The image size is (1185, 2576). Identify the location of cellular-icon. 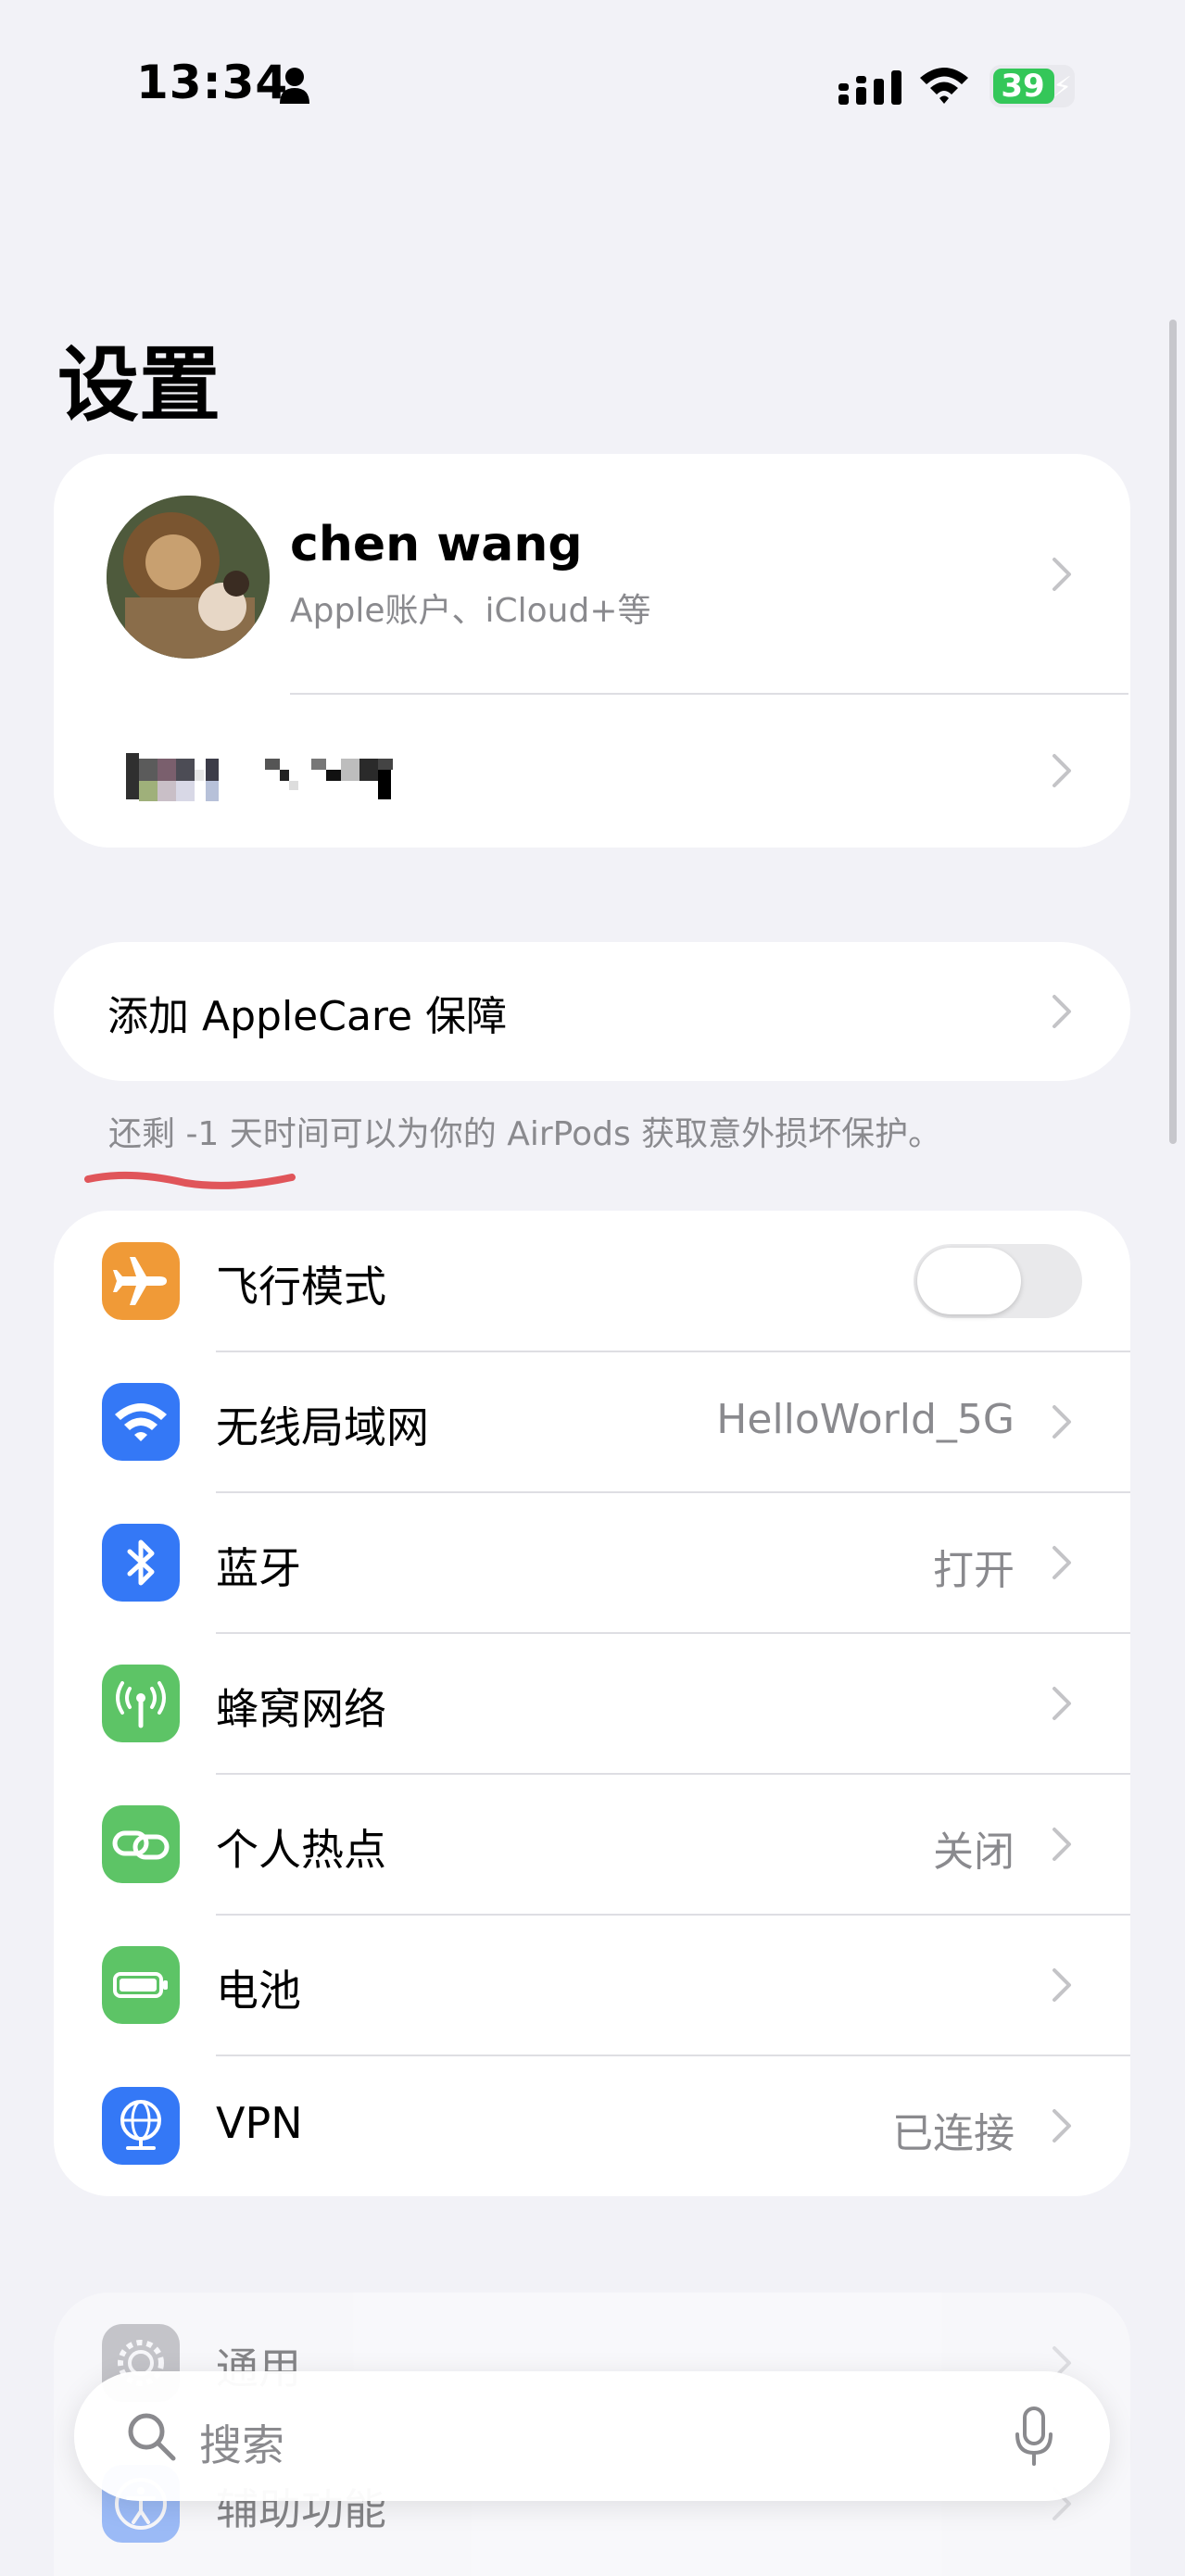
(141, 1703).